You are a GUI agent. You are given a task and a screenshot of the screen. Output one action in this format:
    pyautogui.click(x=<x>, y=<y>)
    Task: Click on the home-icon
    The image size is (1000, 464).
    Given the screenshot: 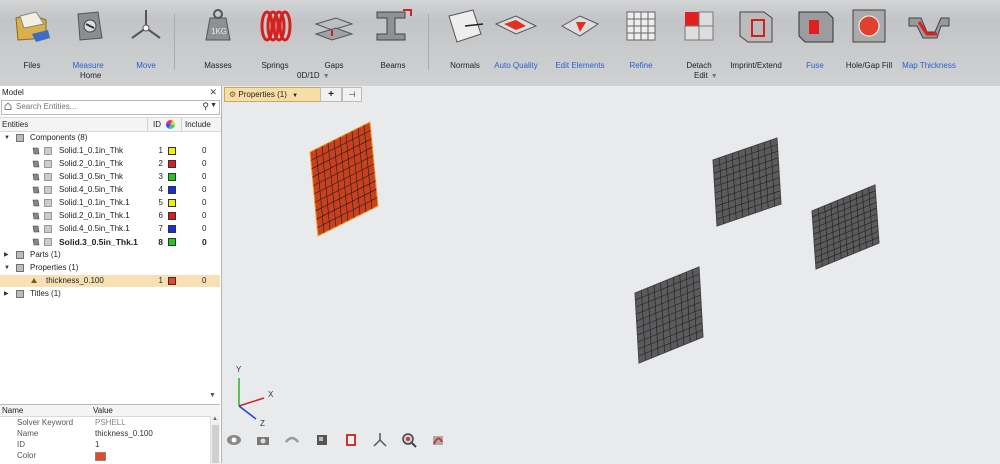 What is the action you would take?
    pyautogui.click(x=8, y=106)
    